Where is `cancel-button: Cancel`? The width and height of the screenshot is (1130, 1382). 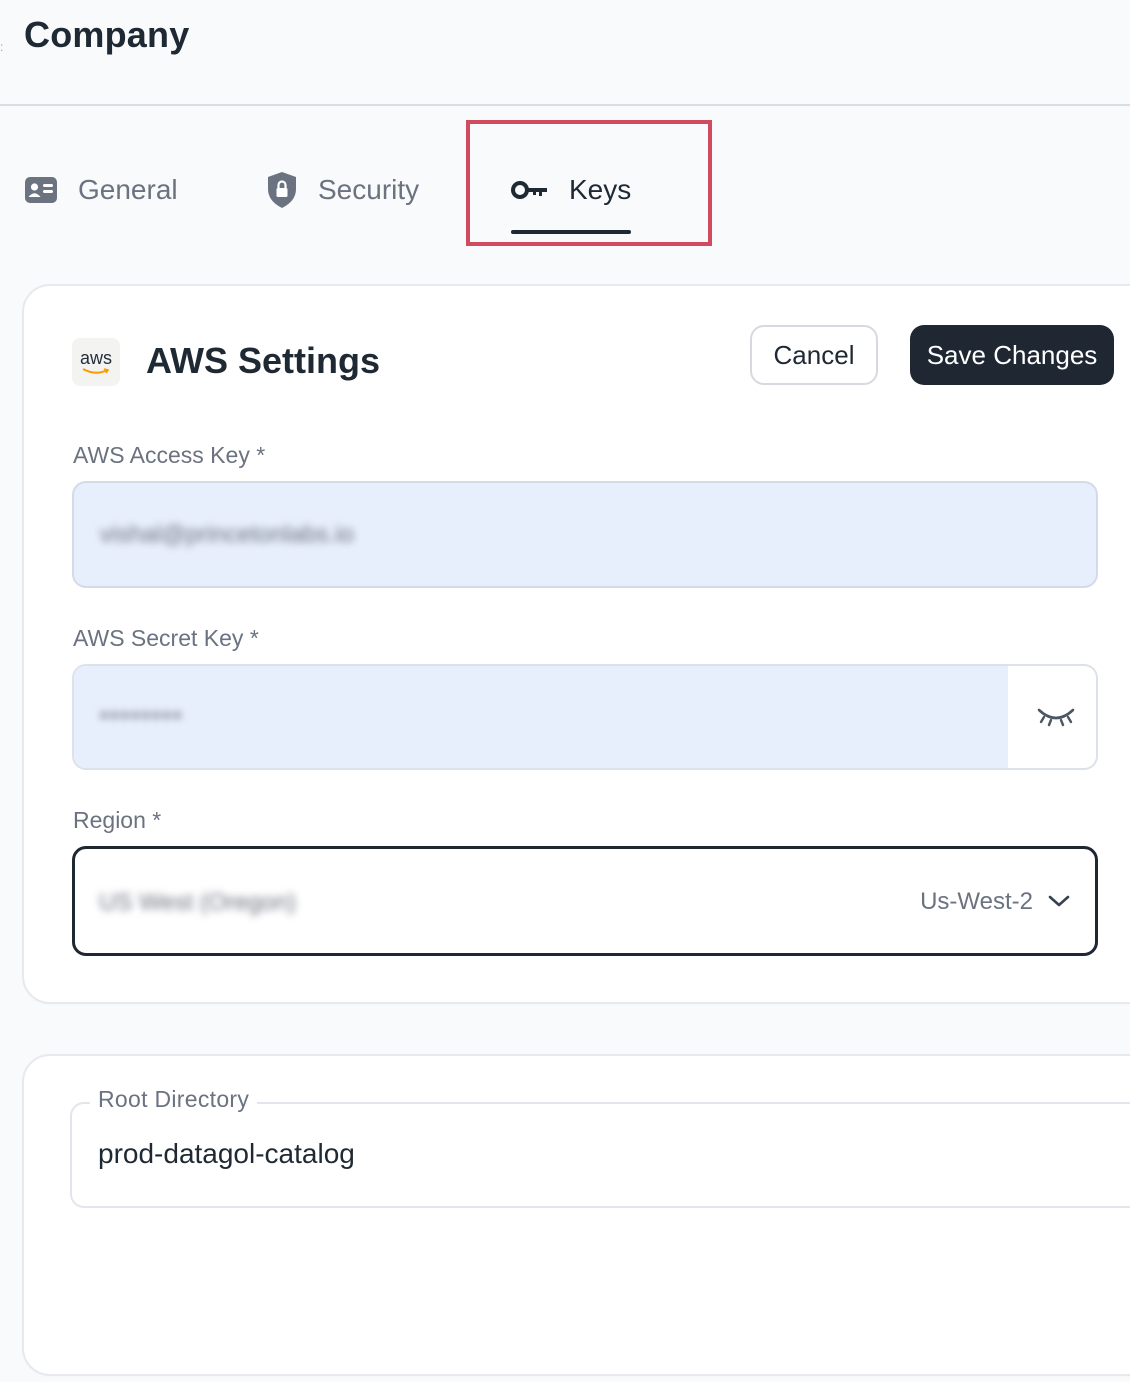
cancel-button: Cancel is located at coordinates (814, 355).